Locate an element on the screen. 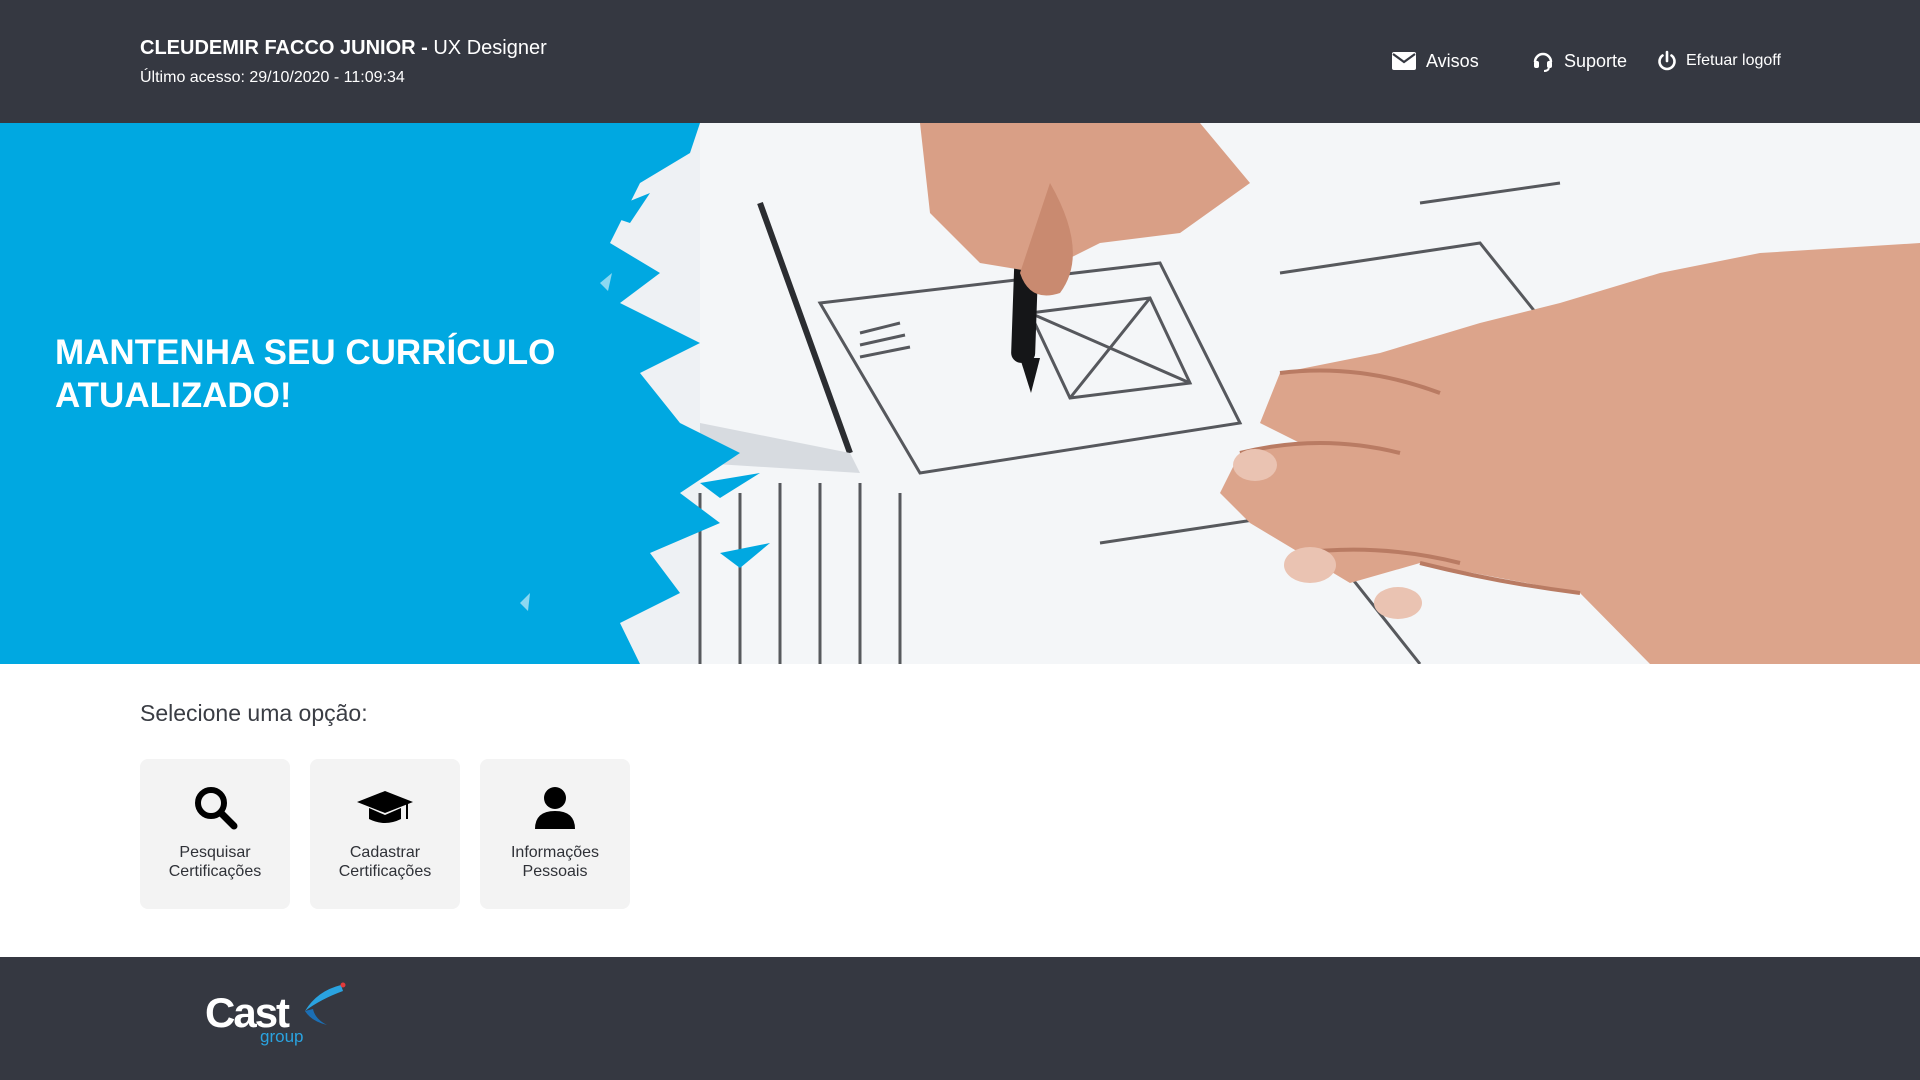 The width and height of the screenshot is (1920, 1080). options-prompt: Selecione uma opção: is located at coordinates (254, 713).